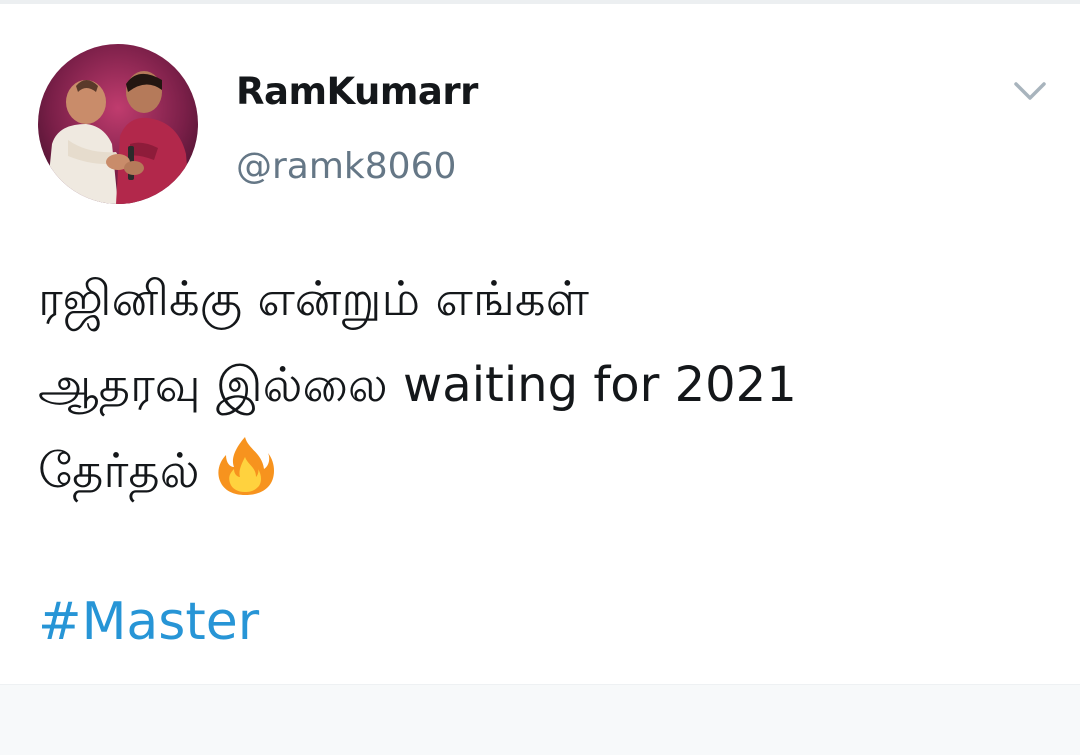  I want to click on user-avatar, so click(118, 124).